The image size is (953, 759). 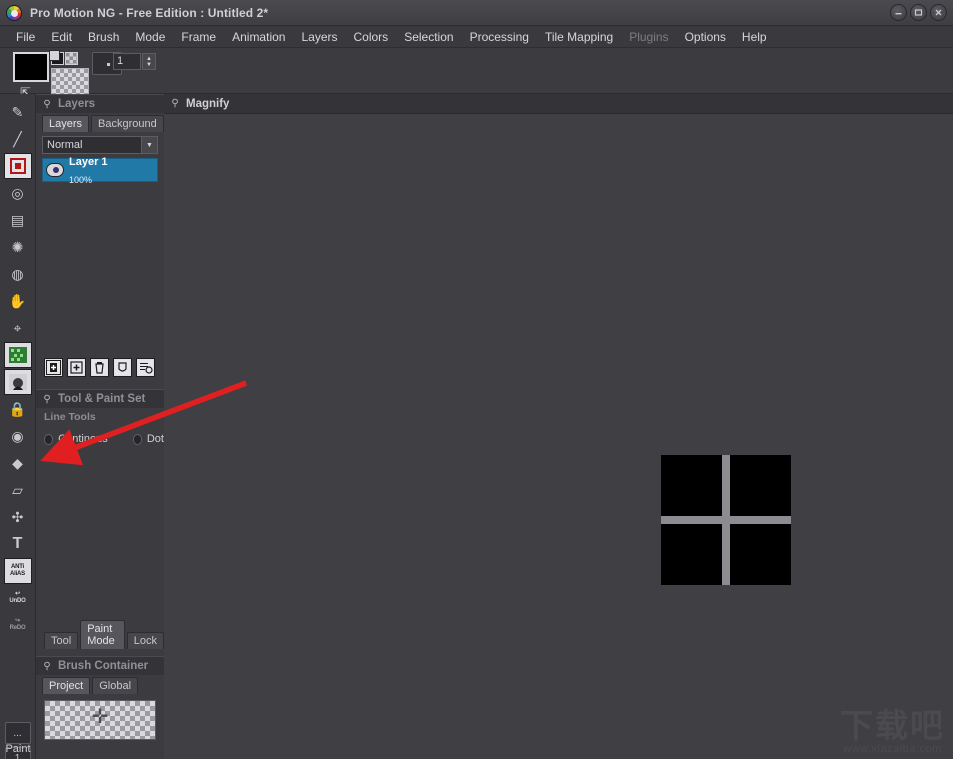 What do you see at coordinates (18, 436) in the screenshot?
I see `spiral-tool: ◉` at bounding box center [18, 436].